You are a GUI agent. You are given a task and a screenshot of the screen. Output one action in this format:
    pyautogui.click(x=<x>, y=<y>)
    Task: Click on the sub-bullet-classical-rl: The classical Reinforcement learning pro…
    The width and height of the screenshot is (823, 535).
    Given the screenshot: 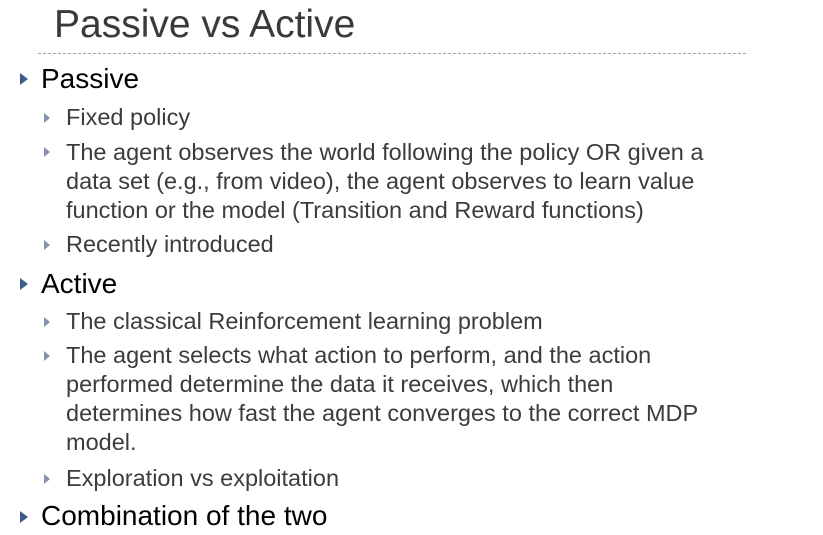 What is the action you would take?
    pyautogui.click(x=436, y=321)
    